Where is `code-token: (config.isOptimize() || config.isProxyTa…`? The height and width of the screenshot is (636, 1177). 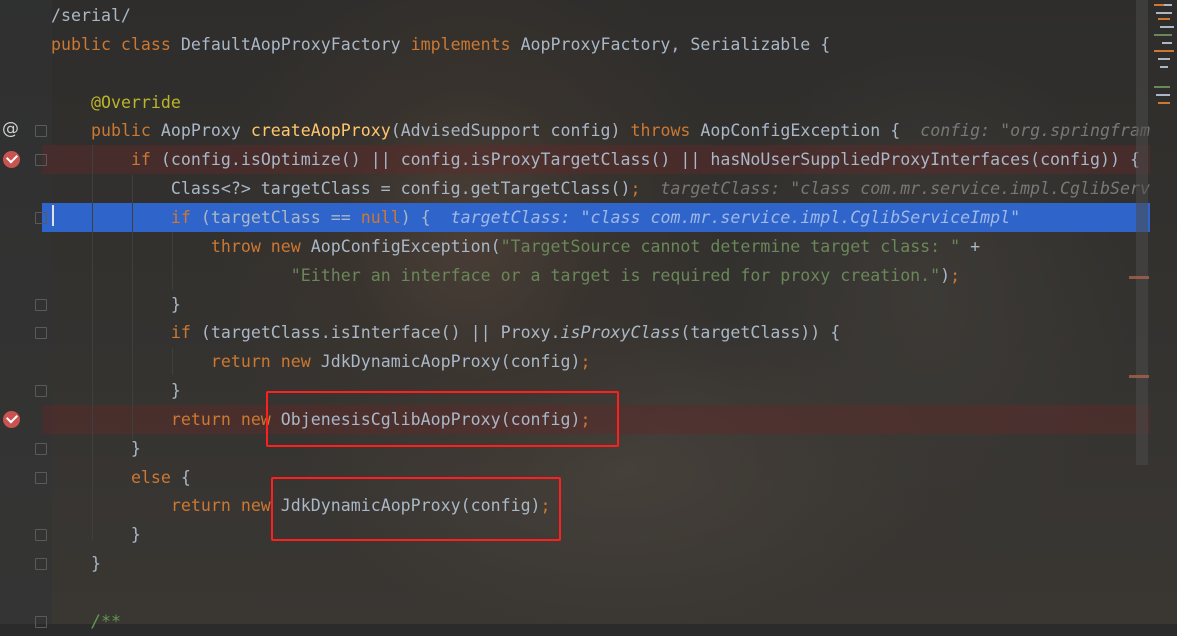
code-token: (config.isOptimize() || config.isProxyTa… is located at coordinates (650, 160).